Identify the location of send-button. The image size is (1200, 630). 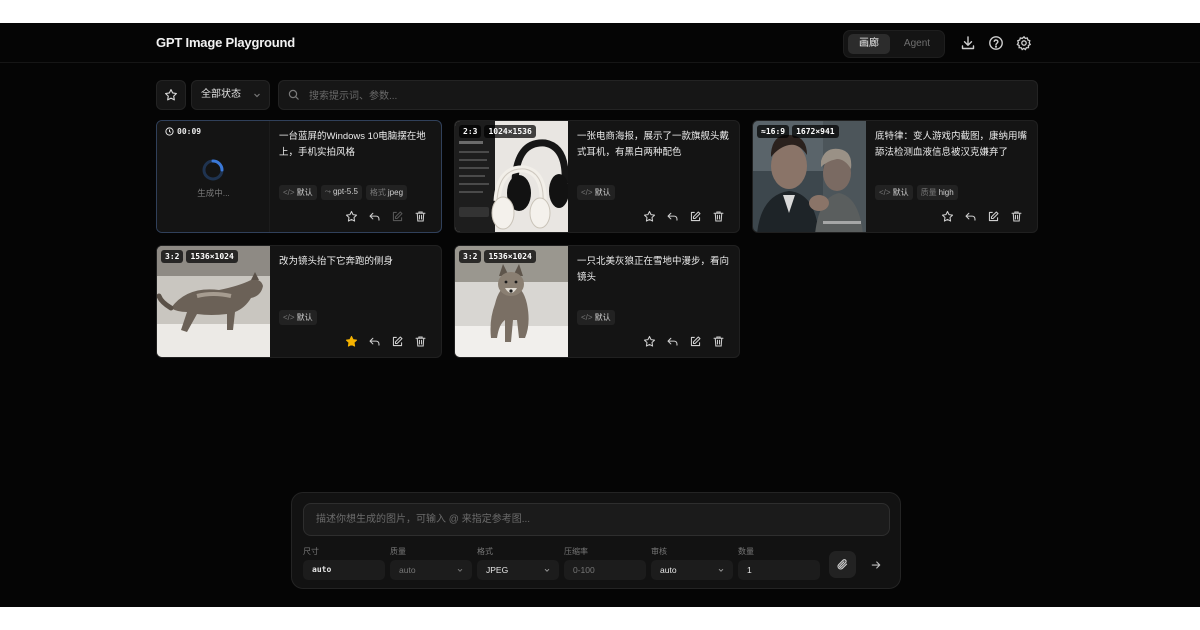
(875, 564).